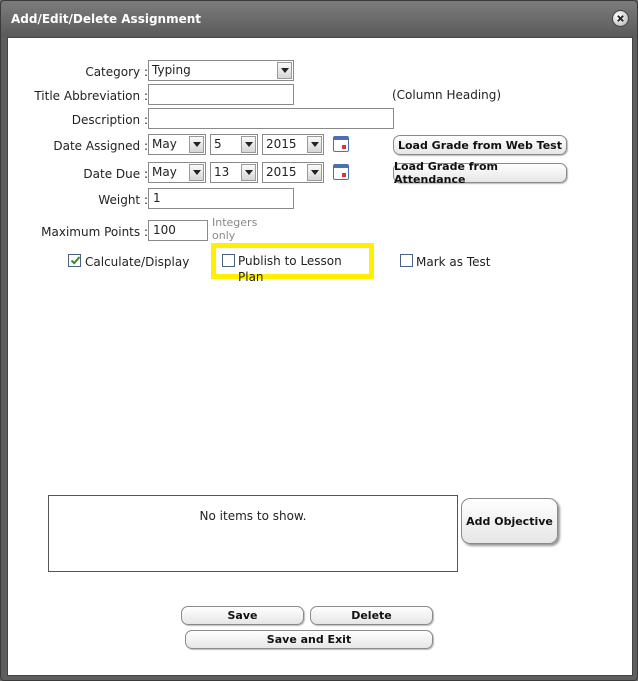  What do you see at coordinates (109, 120) in the screenshot?
I see `description-label: Description :` at bounding box center [109, 120].